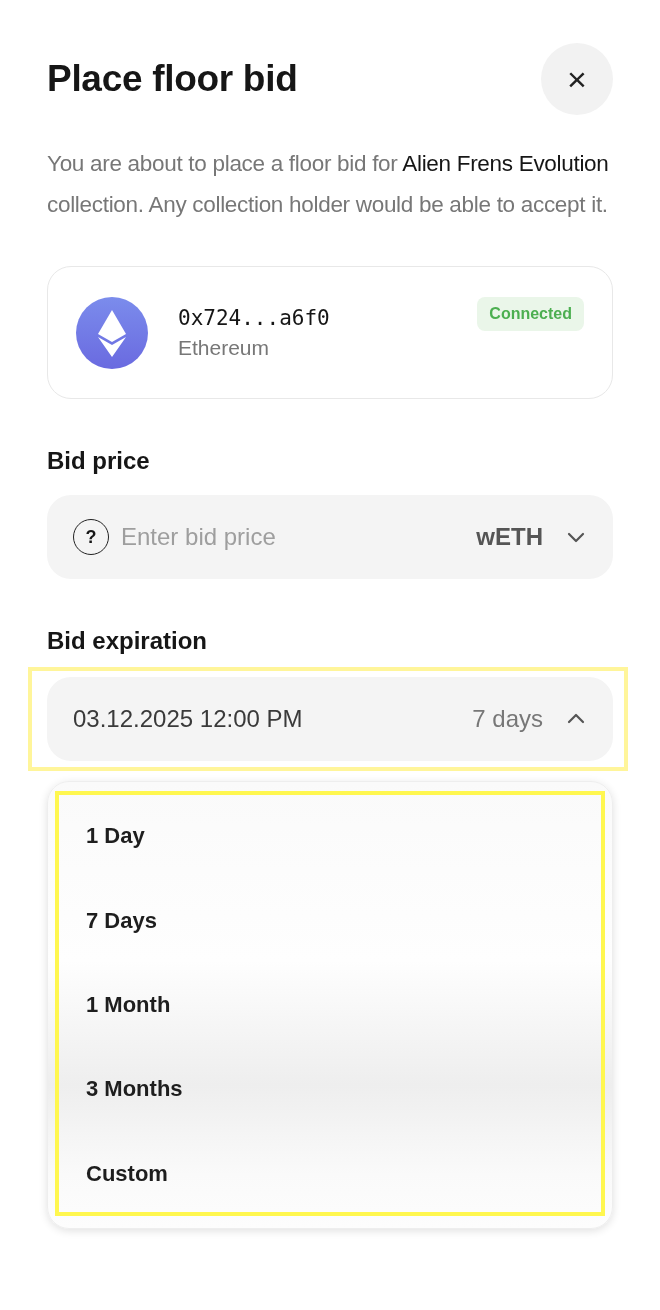  I want to click on wallet-address: 0x724...a6f0, so click(254, 317).